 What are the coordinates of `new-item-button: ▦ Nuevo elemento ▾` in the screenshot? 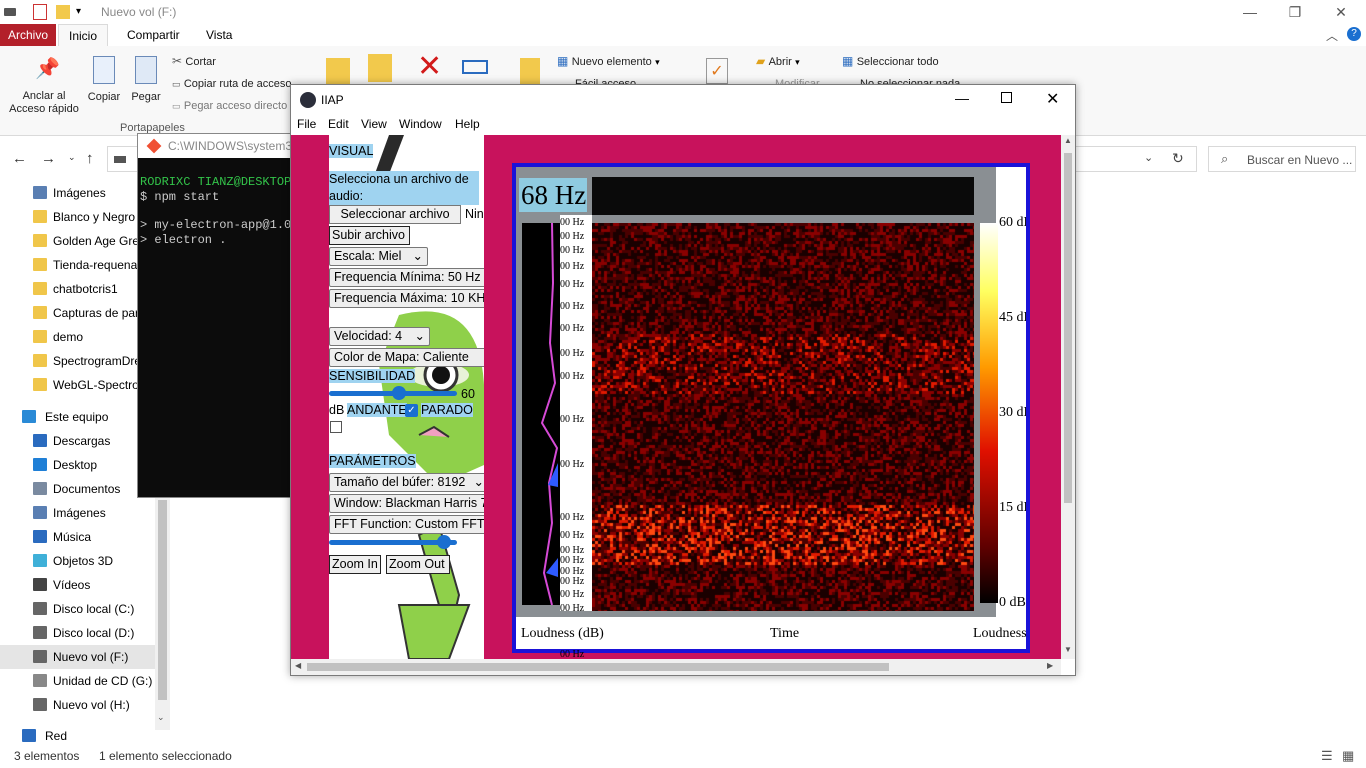 It's located at (608, 61).